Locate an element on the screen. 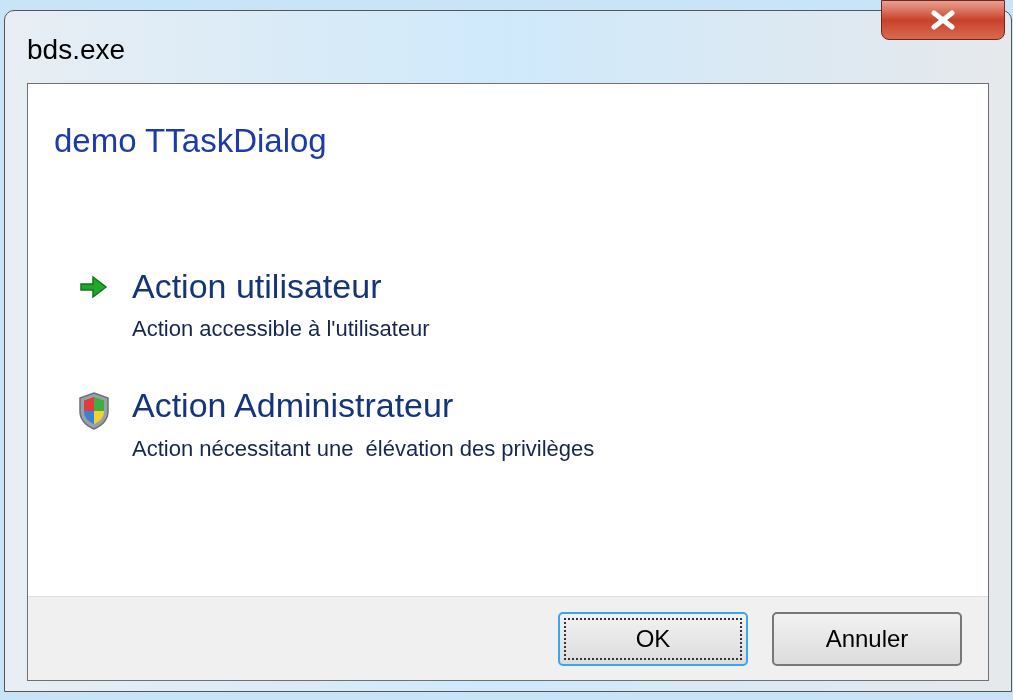 This screenshot has height=700, width=1013. dialog-button: Annuler is located at coordinates (867, 638).